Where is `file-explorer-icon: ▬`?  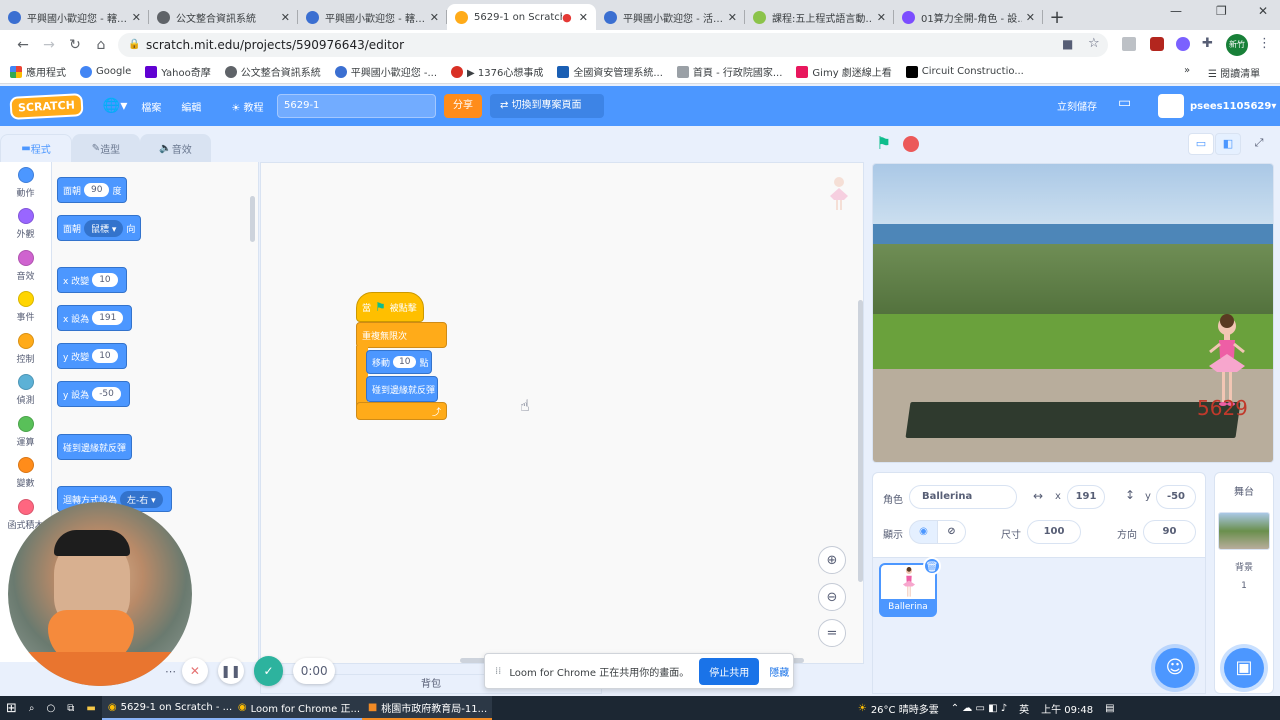
file-explorer-icon: ▬ is located at coordinates (90, 708).